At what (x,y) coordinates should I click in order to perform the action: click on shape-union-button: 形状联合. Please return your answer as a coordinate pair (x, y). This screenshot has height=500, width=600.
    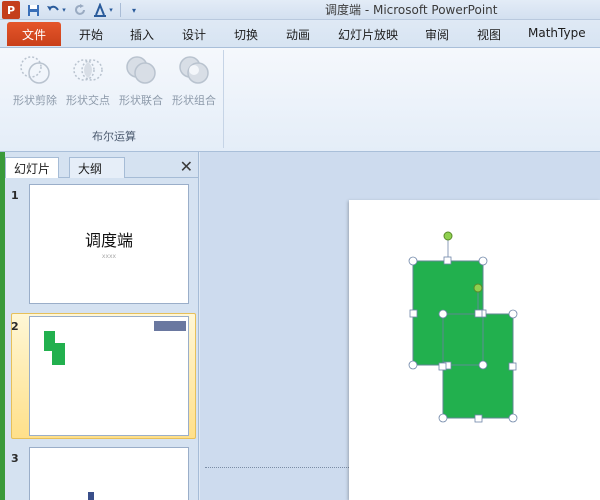
    Looking at the image, I should click on (141, 83).